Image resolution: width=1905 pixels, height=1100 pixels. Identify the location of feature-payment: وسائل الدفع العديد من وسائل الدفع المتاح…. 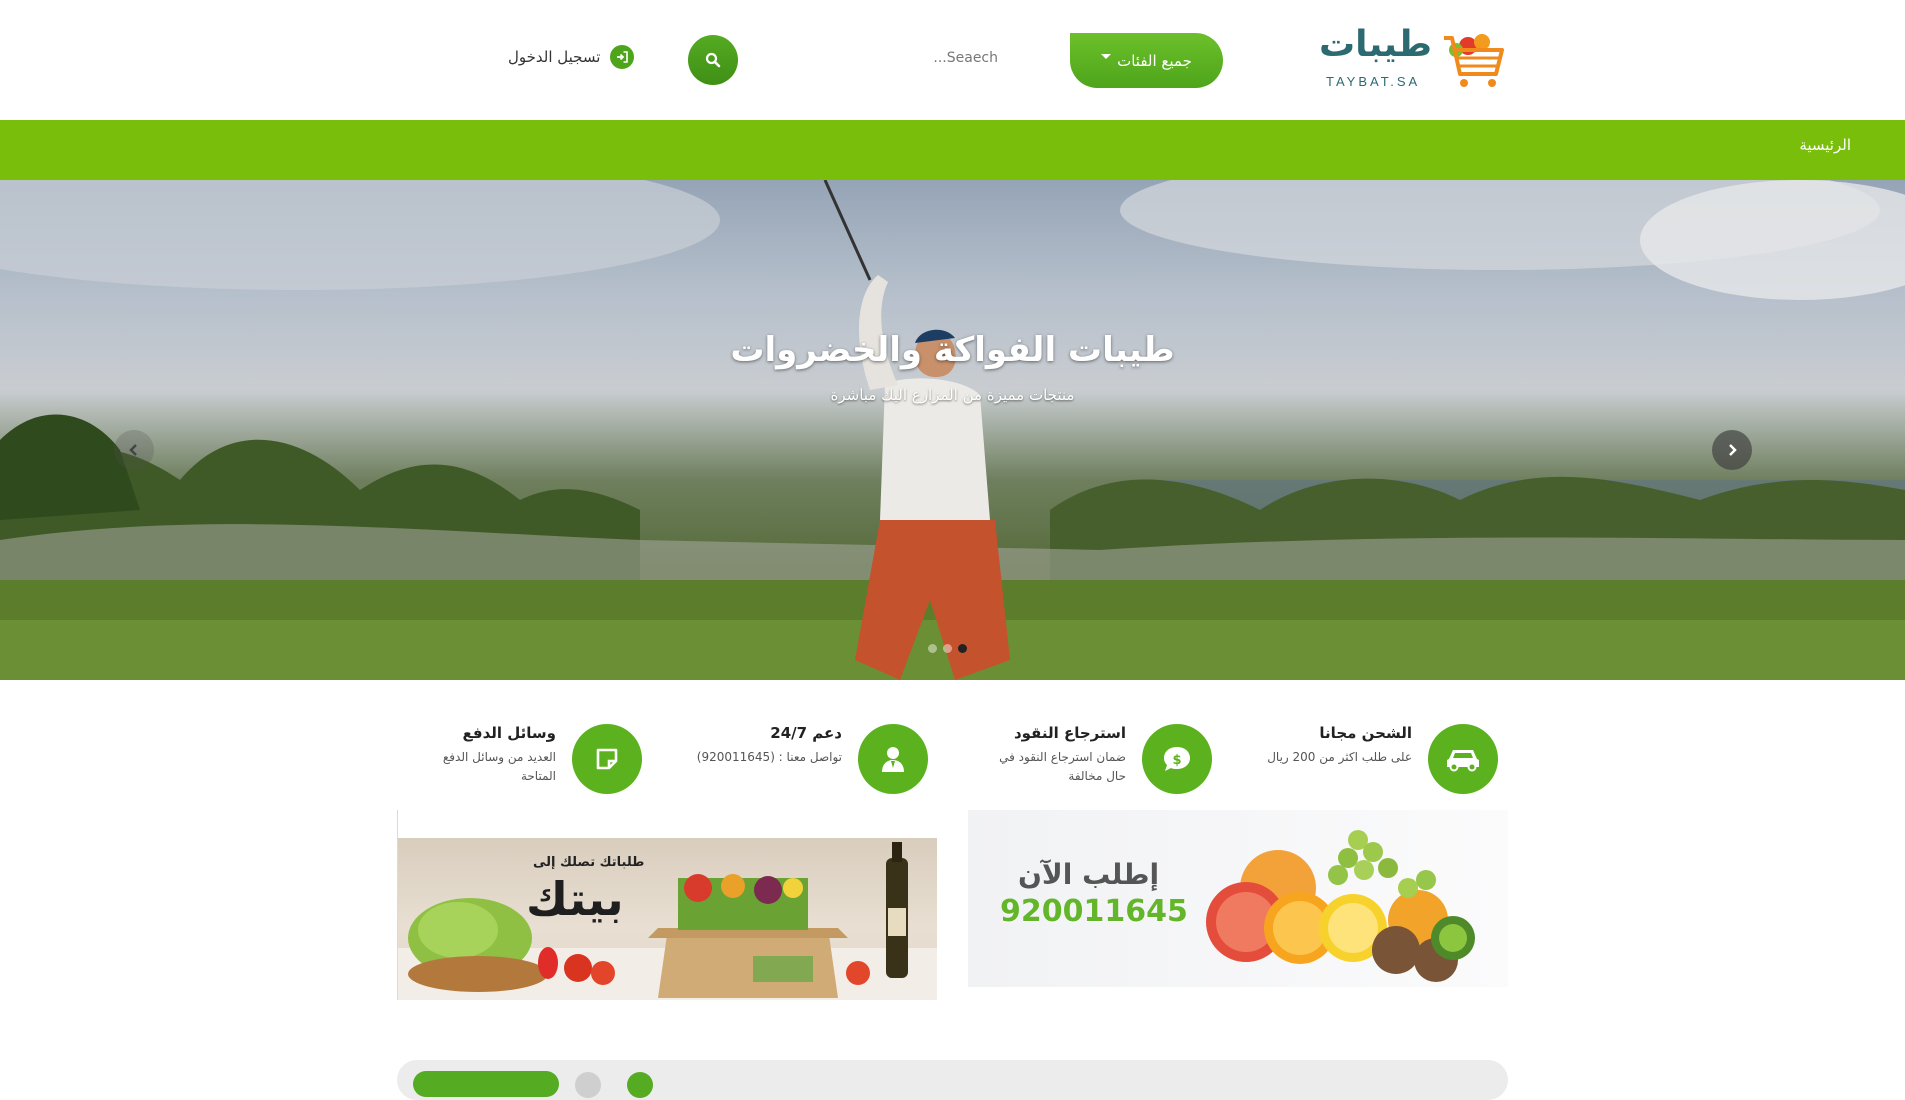
(531, 764).